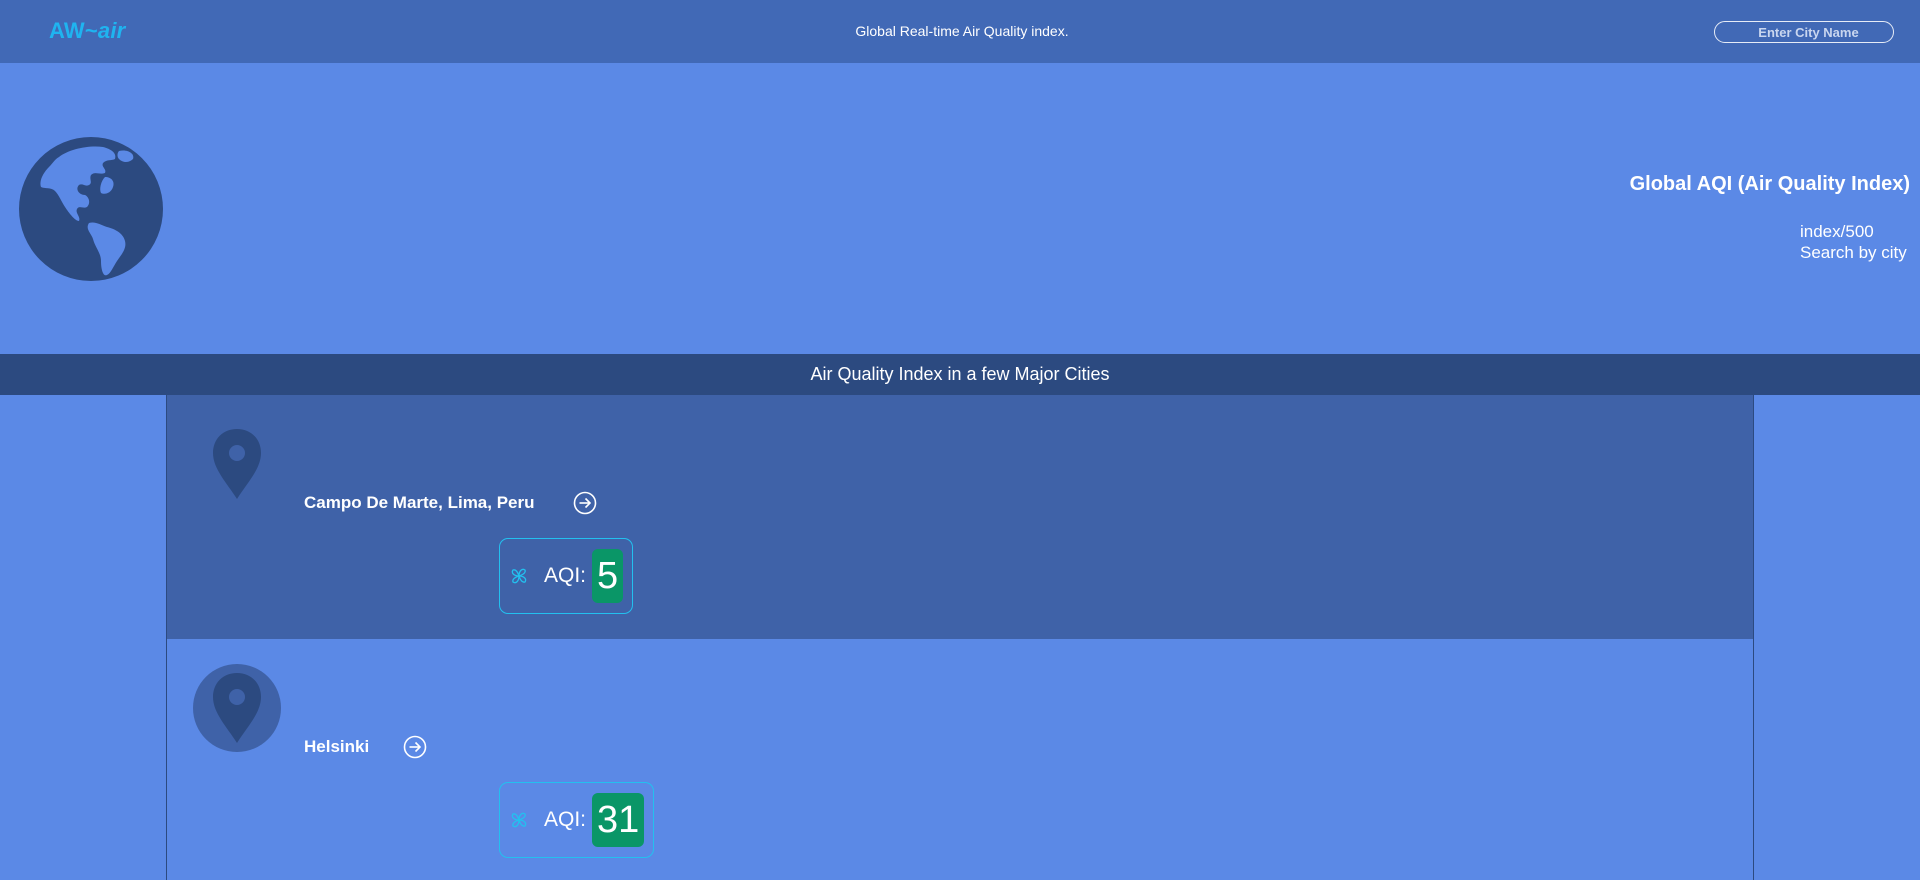 The image size is (1920, 880). What do you see at coordinates (618, 820) in the screenshot?
I see `aqi-value: 31` at bounding box center [618, 820].